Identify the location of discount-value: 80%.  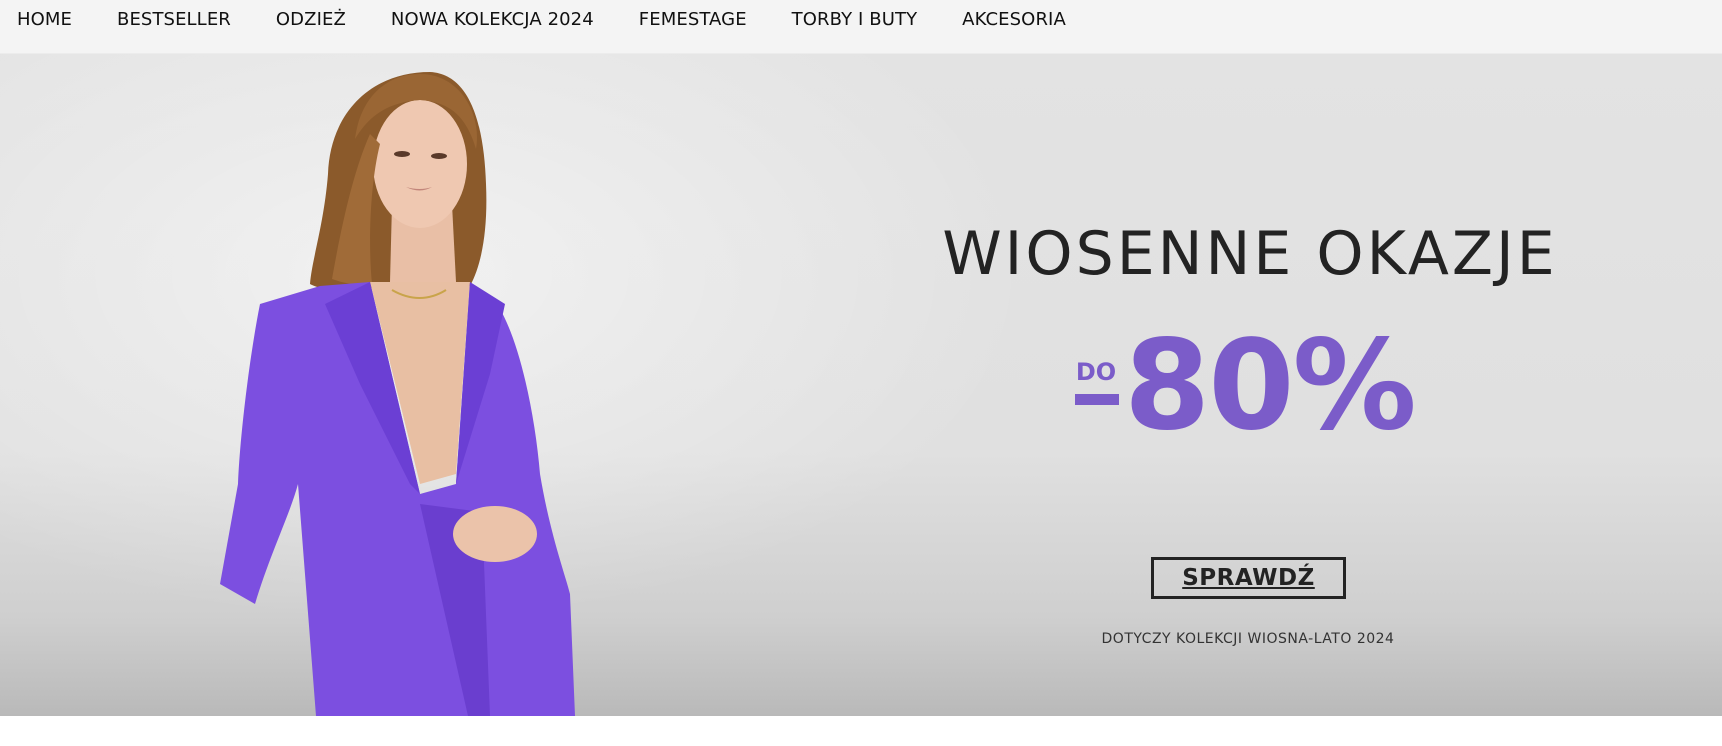
(1270, 386).